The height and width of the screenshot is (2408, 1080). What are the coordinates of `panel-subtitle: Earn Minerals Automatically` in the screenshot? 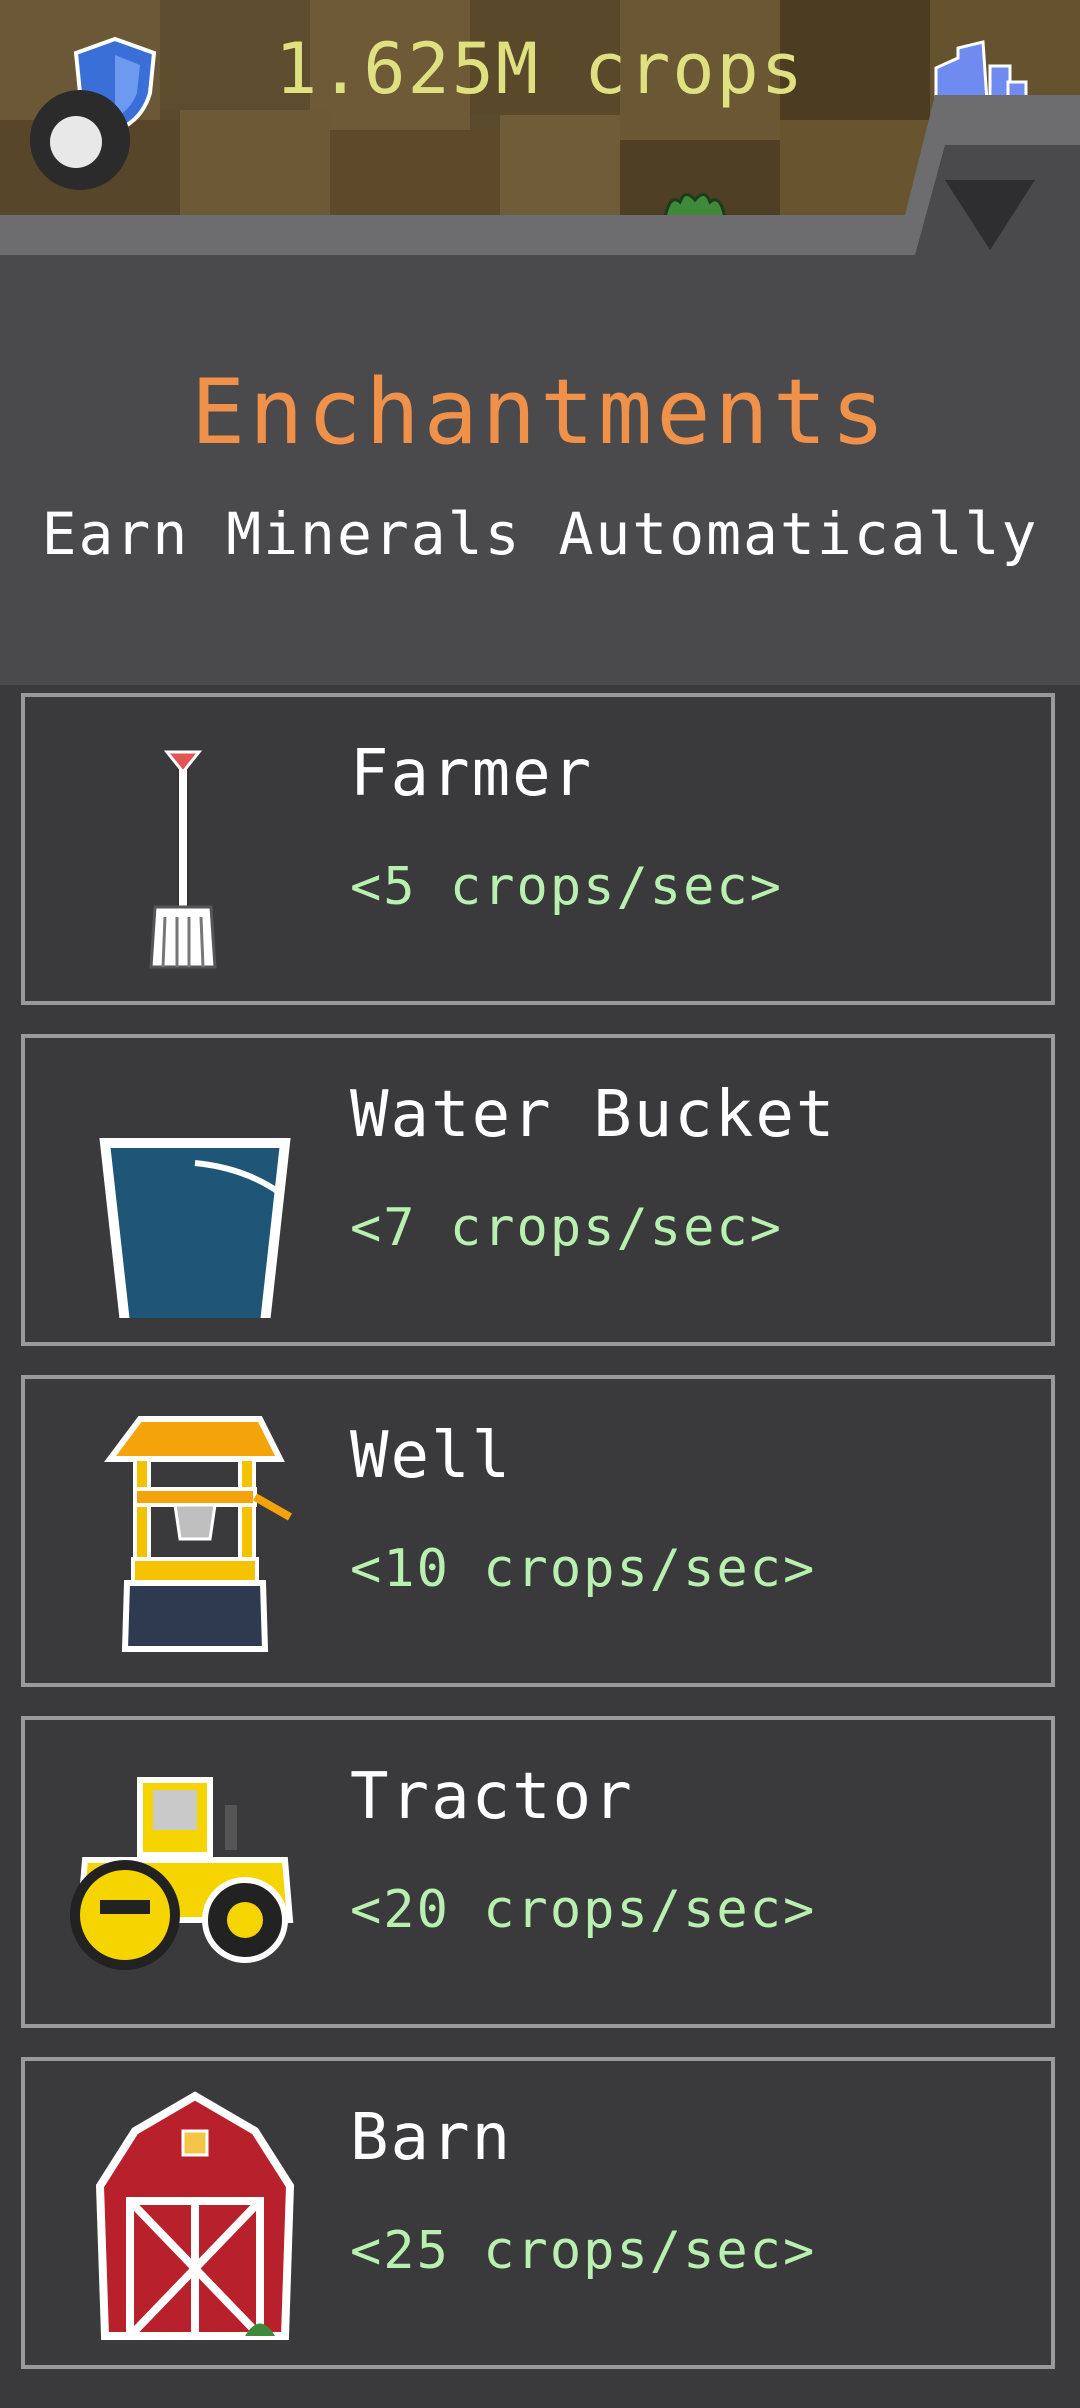 It's located at (540, 534).